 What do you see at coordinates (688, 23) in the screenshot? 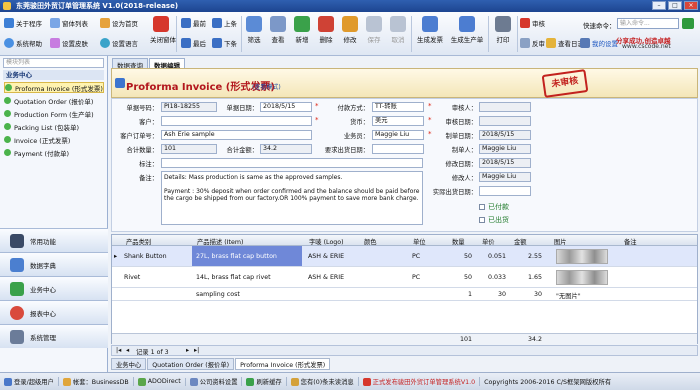
I see `go-icon` at bounding box center [688, 23].